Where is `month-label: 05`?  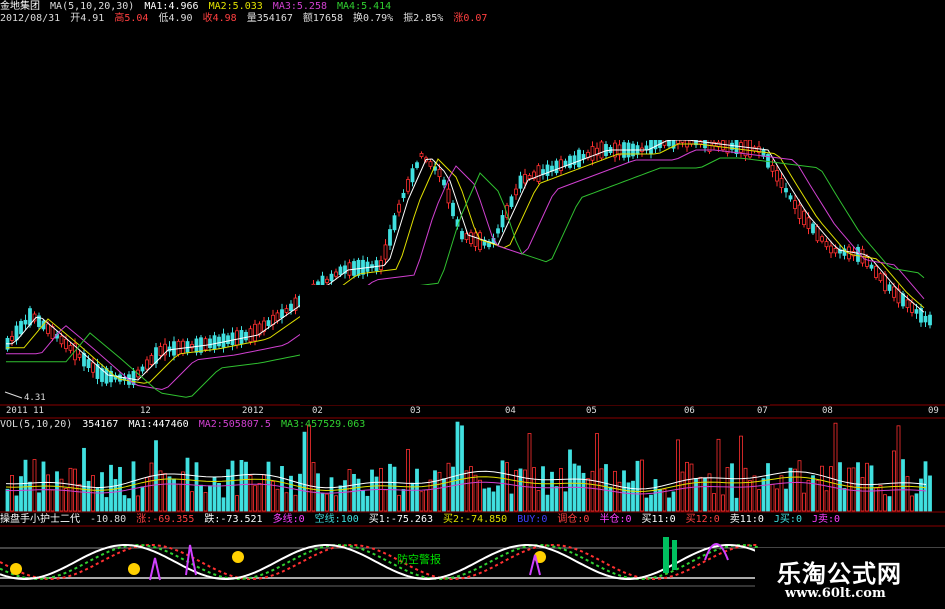 month-label: 05 is located at coordinates (591, 411).